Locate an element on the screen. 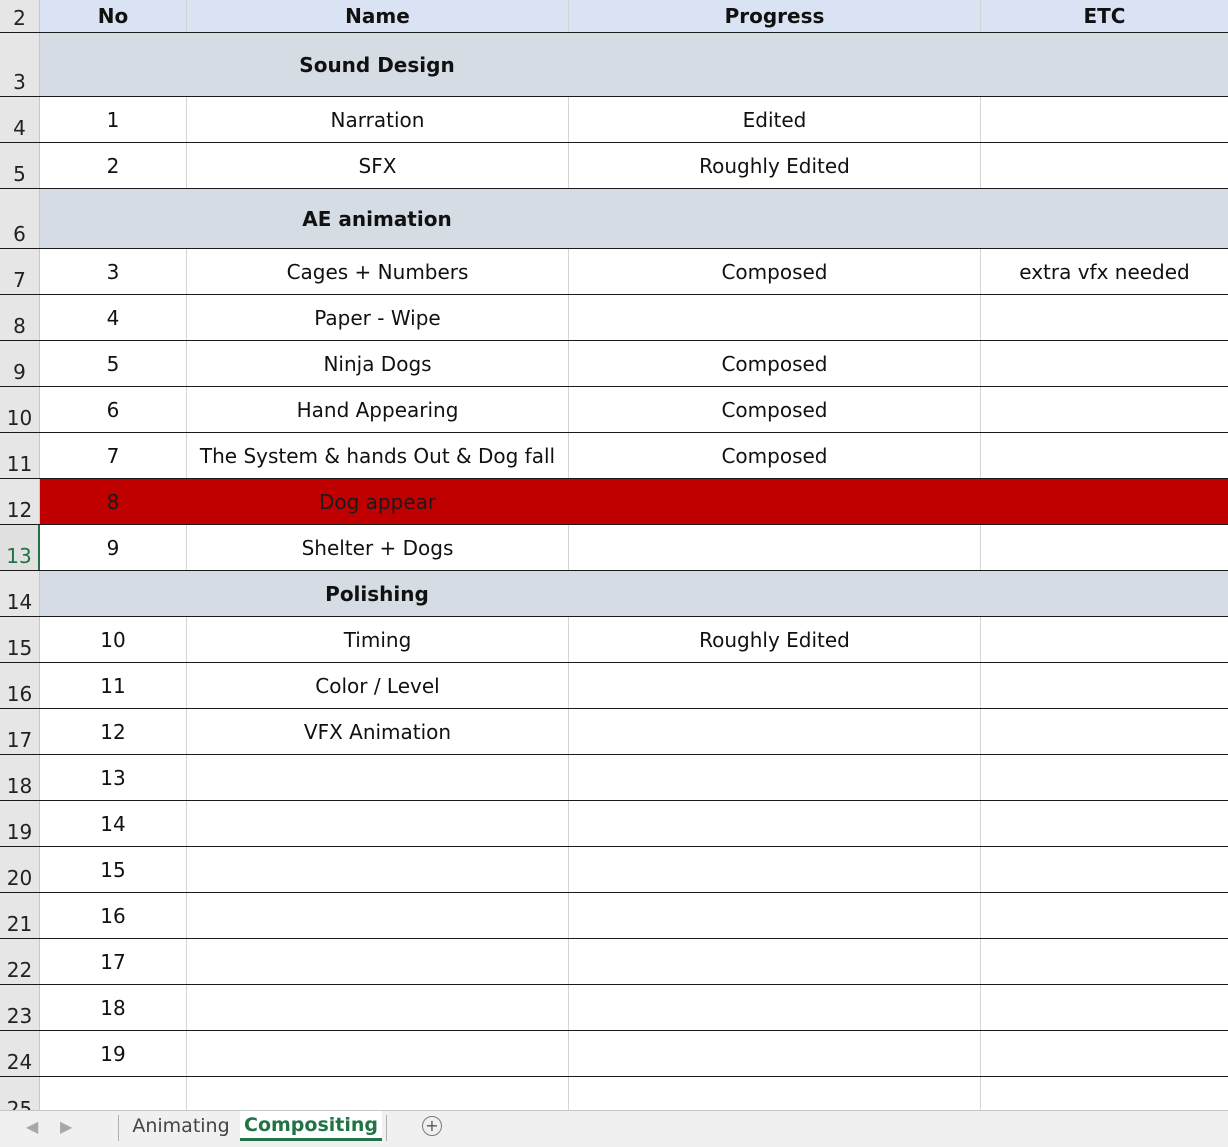 This screenshot has height=1147, width=1228. cell-name: Dog appear is located at coordinates (377, 501).